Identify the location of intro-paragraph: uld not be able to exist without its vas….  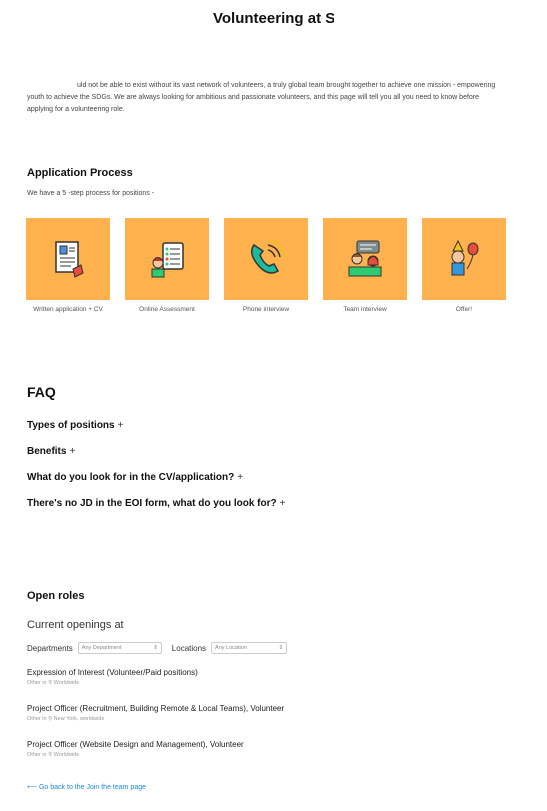
(267, 98).